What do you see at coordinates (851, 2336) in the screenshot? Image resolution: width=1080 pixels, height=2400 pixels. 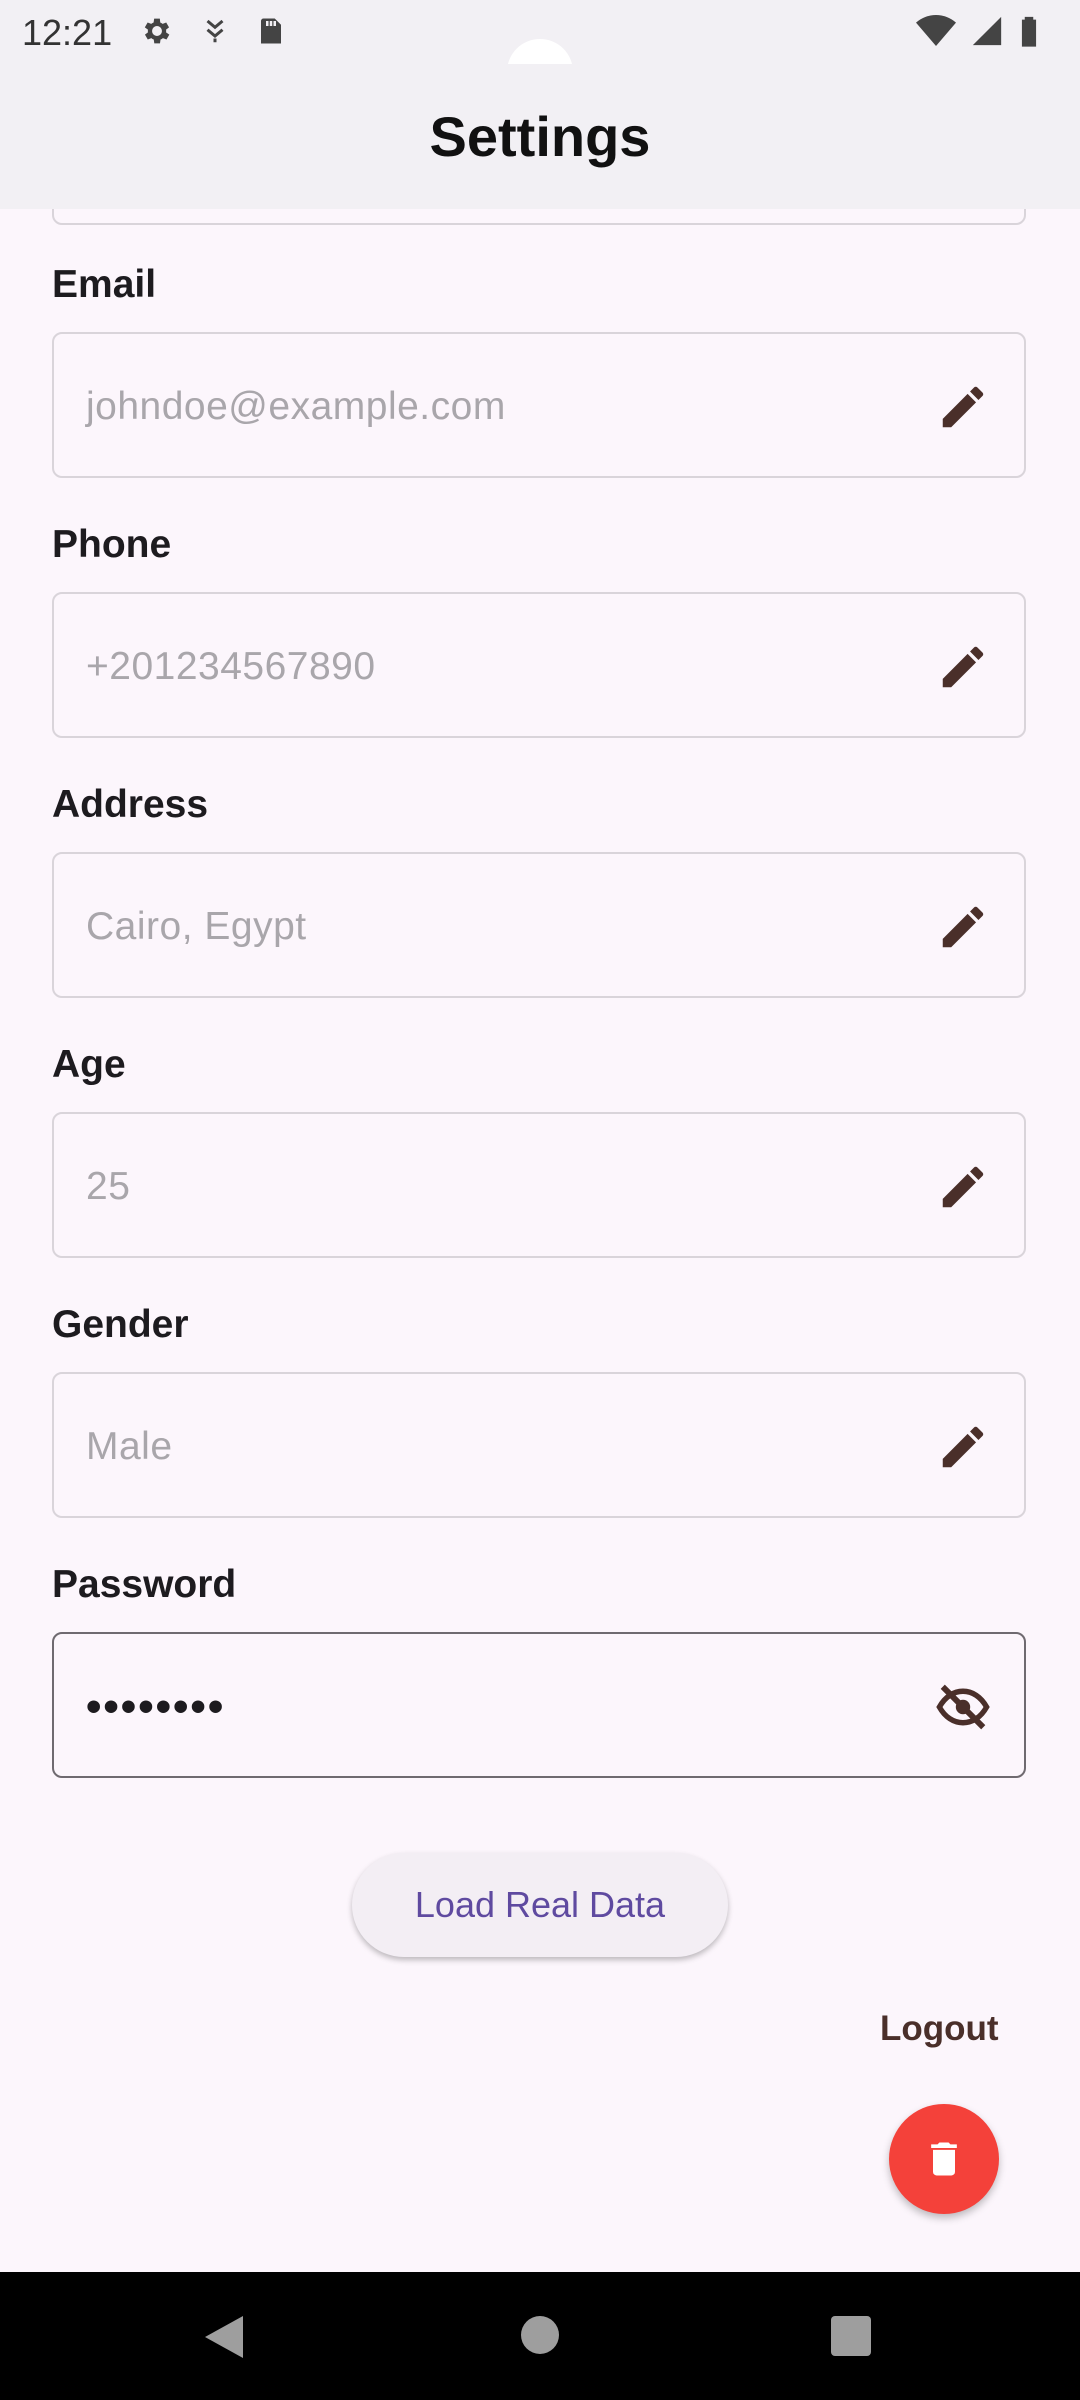 I see `recents-icon` at bounding box center [851, 2336].